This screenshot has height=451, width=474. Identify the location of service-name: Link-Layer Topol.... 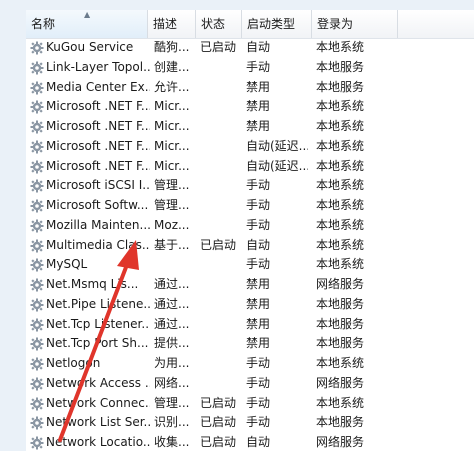
(98, 66).